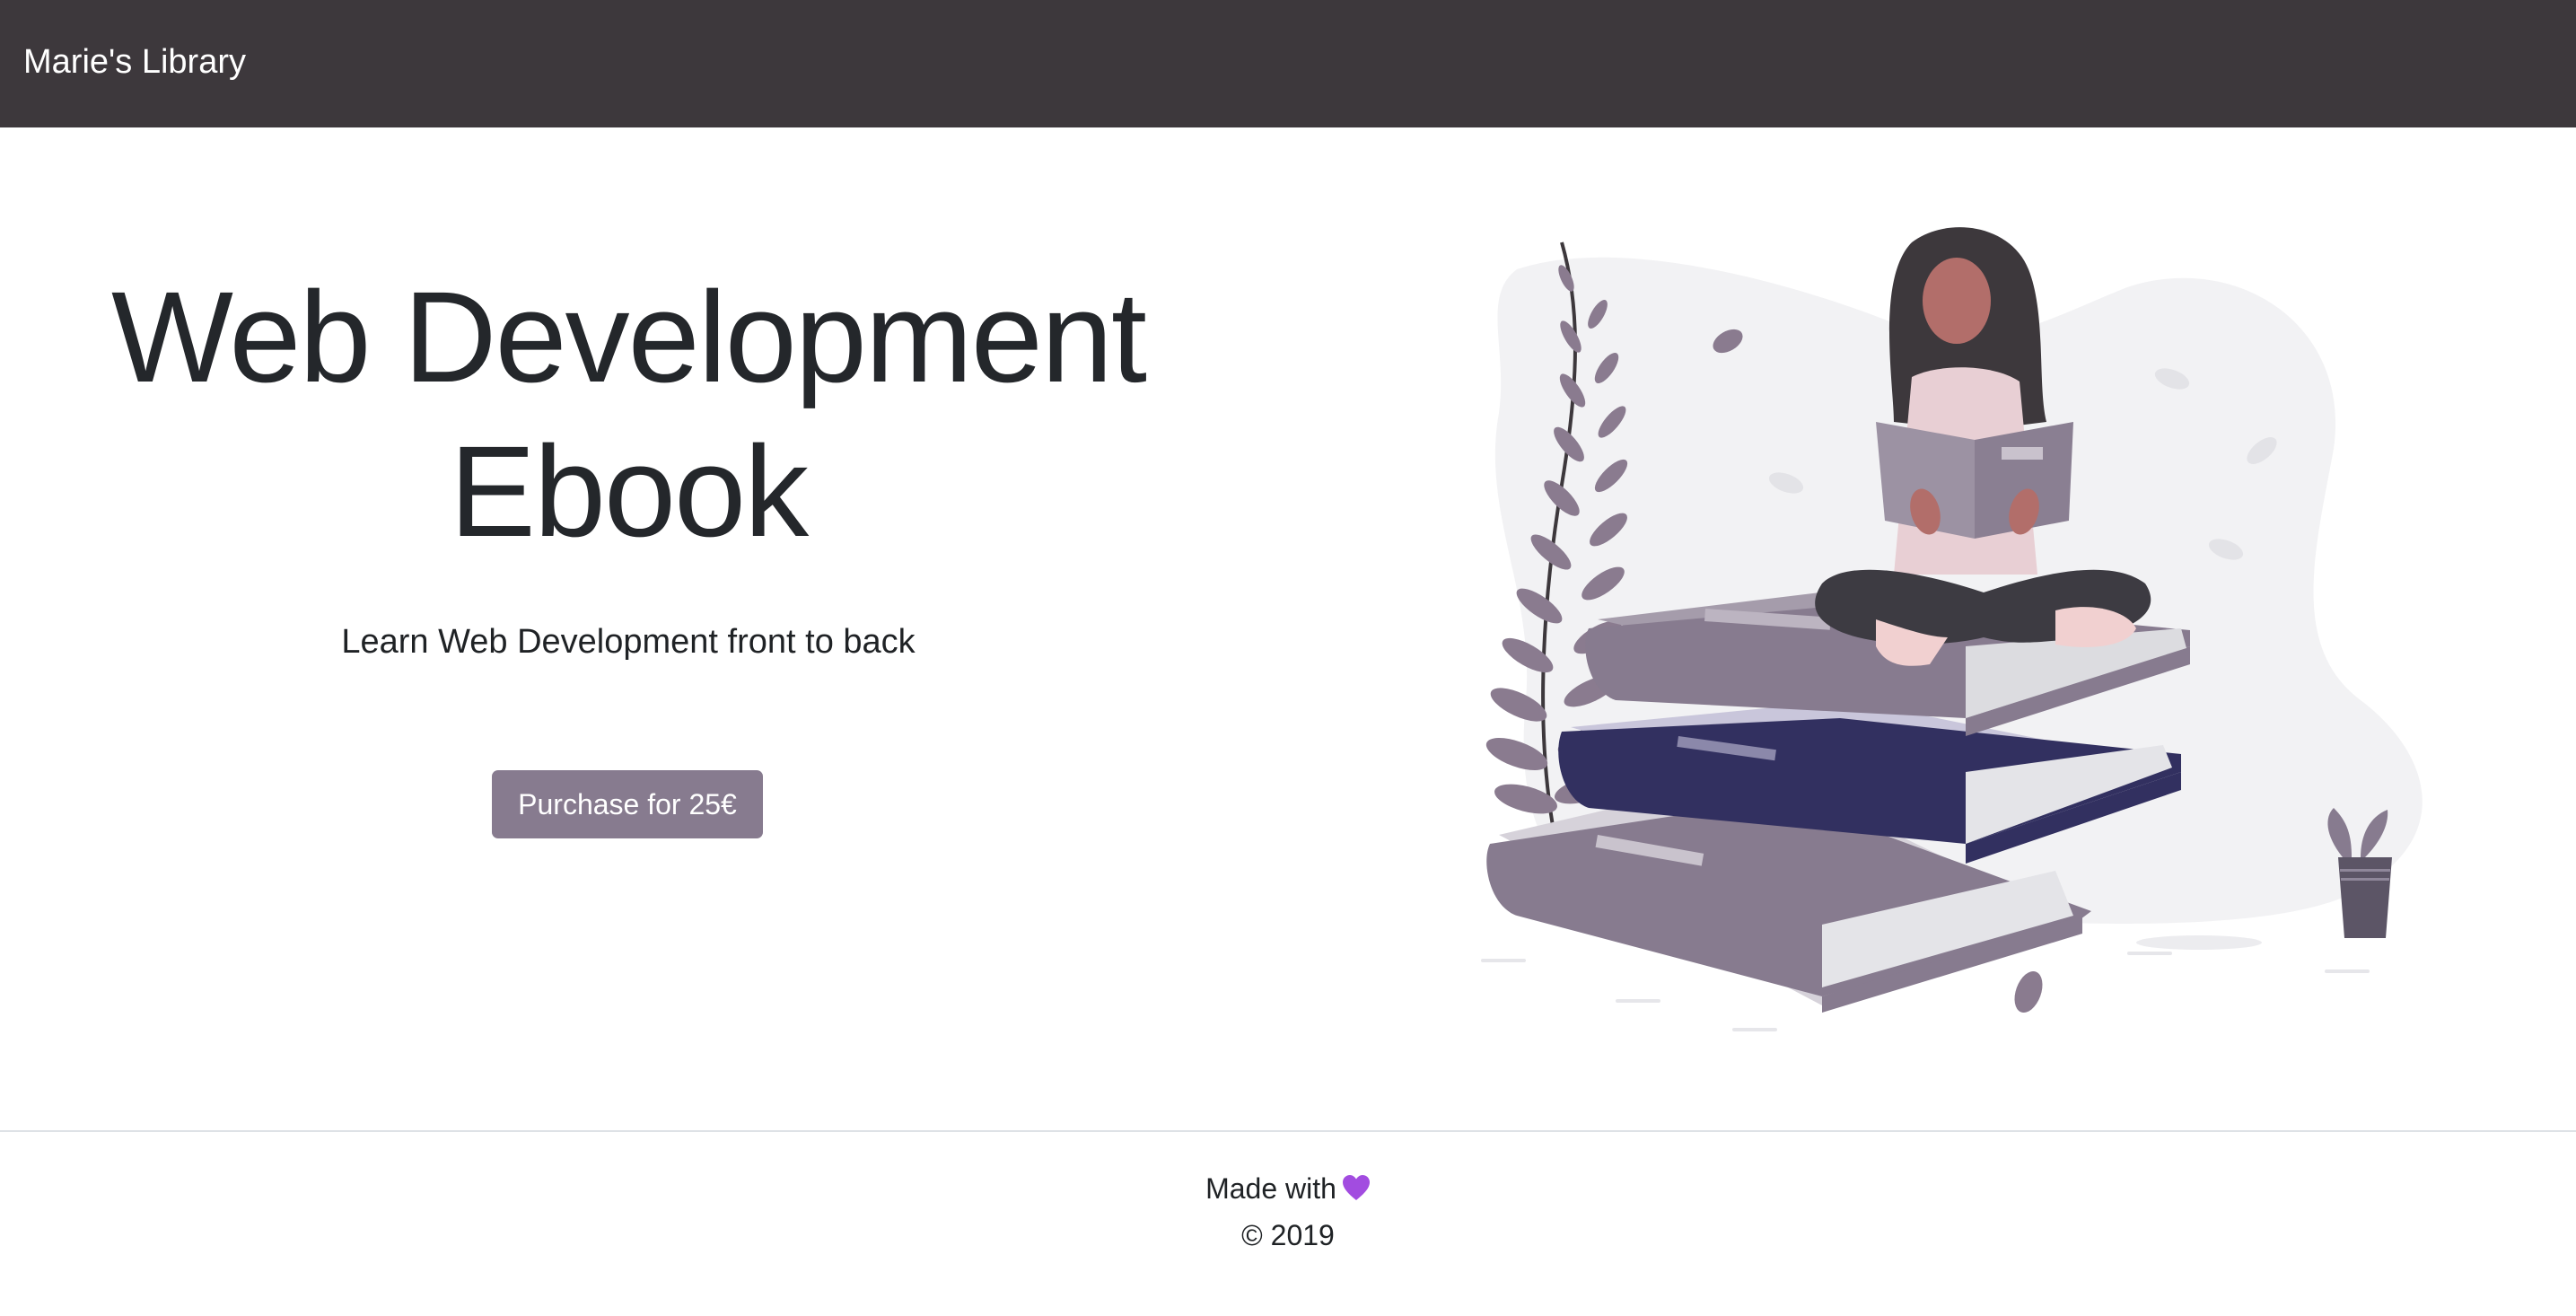  Describe the element at coordinates (627, 804) in the screenshot. I see `purchase-button: Purchase for 25€` at that location.